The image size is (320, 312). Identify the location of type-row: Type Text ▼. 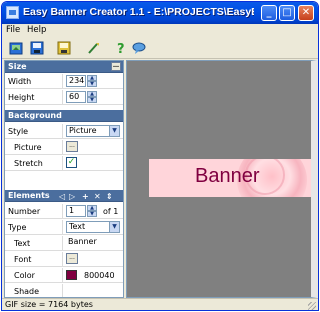
(64, 227).